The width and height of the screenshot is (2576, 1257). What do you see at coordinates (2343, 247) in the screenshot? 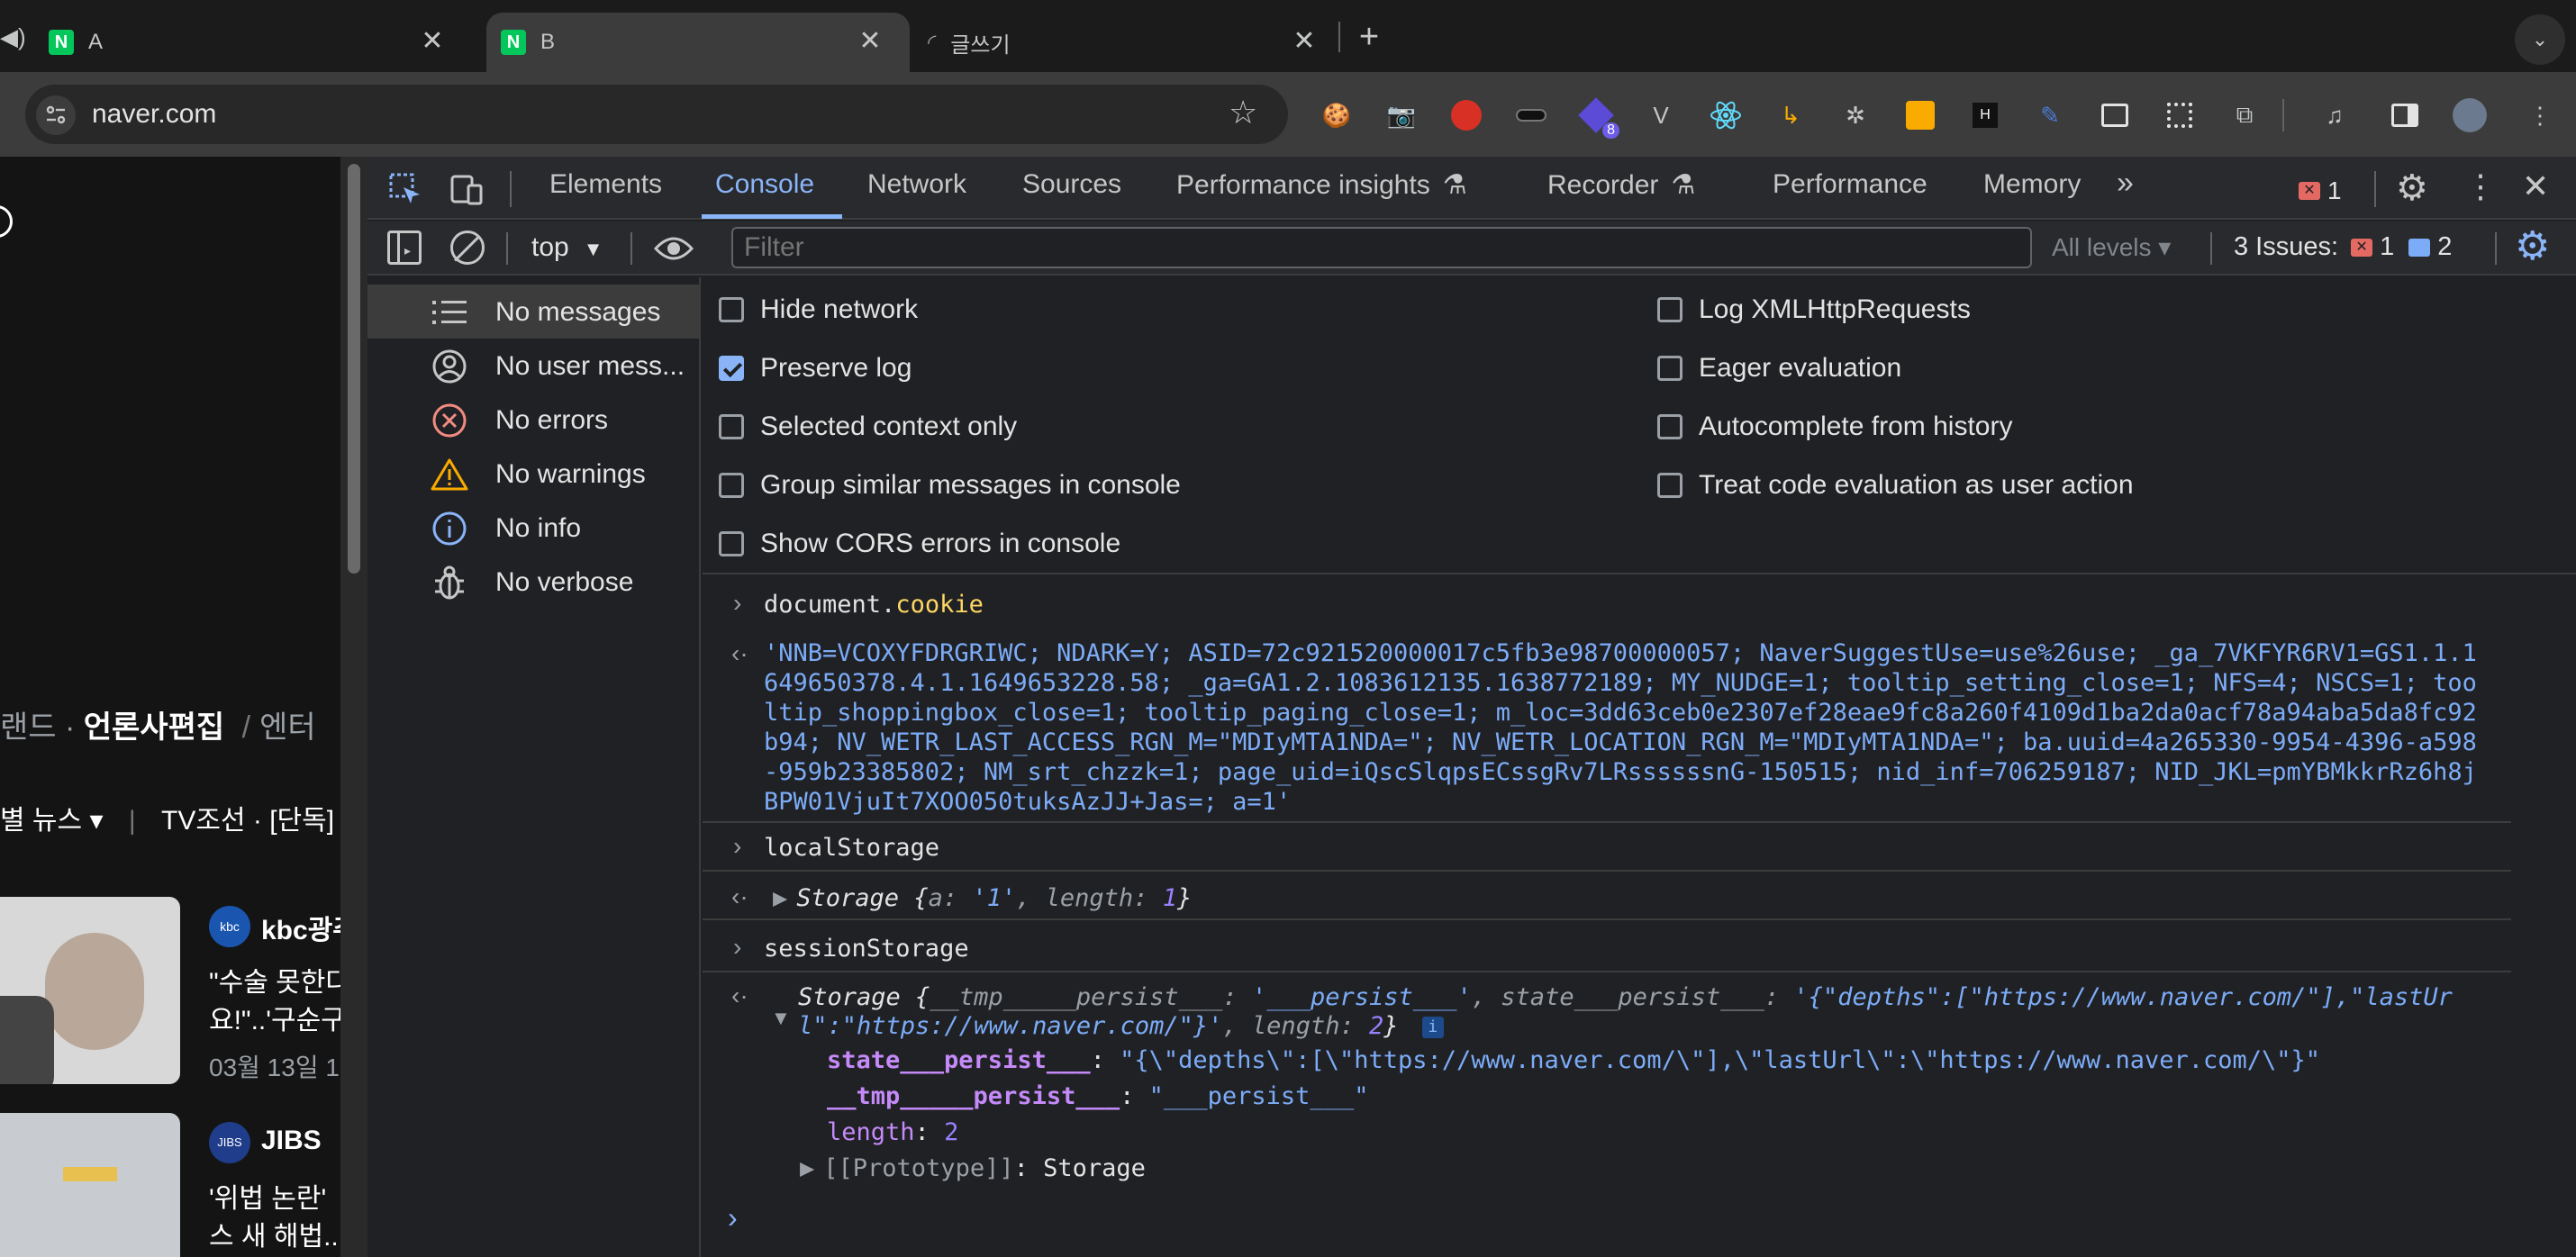
I see `issues-counter: 3 Issues: ✕ 1 2` at bounding box center [2343, 247].